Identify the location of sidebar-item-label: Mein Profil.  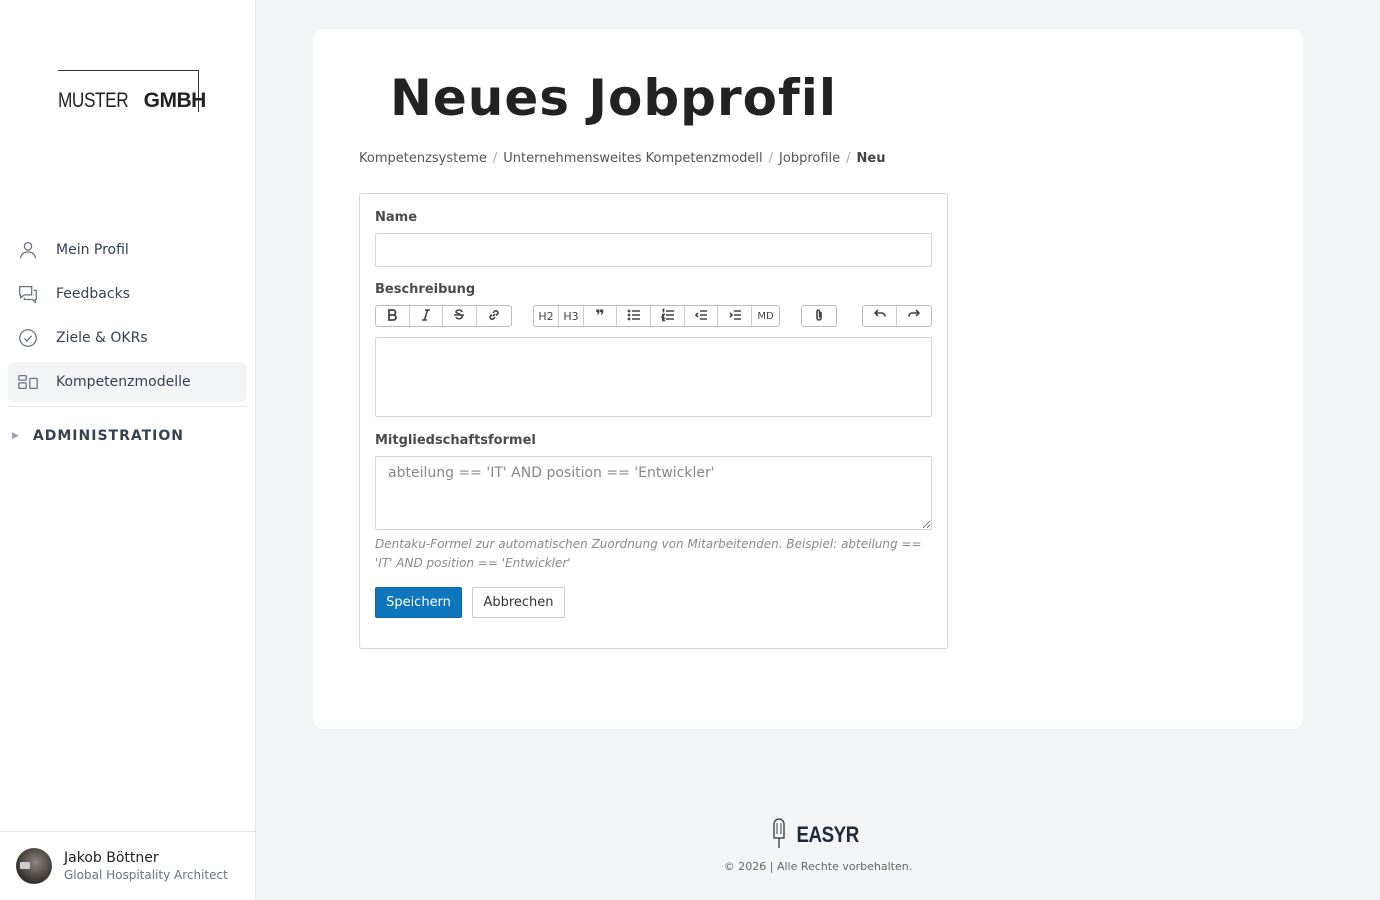
(92, 250).